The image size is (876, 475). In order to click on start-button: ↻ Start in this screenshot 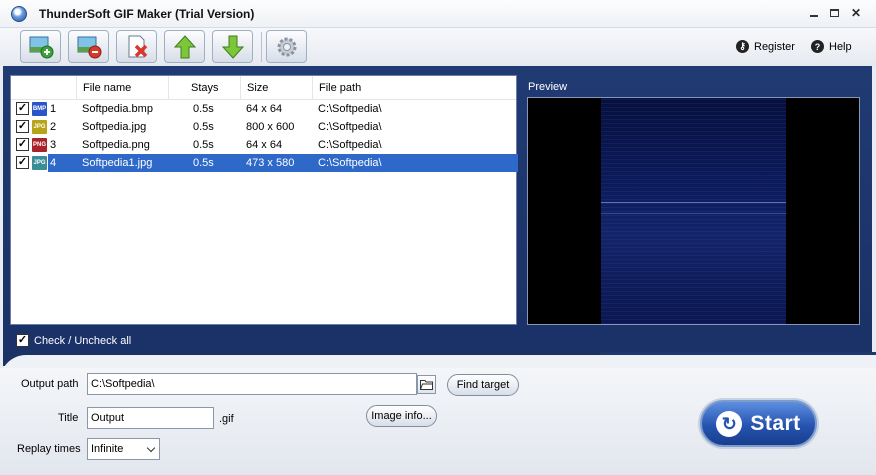, I will do `click(758, 423)`.